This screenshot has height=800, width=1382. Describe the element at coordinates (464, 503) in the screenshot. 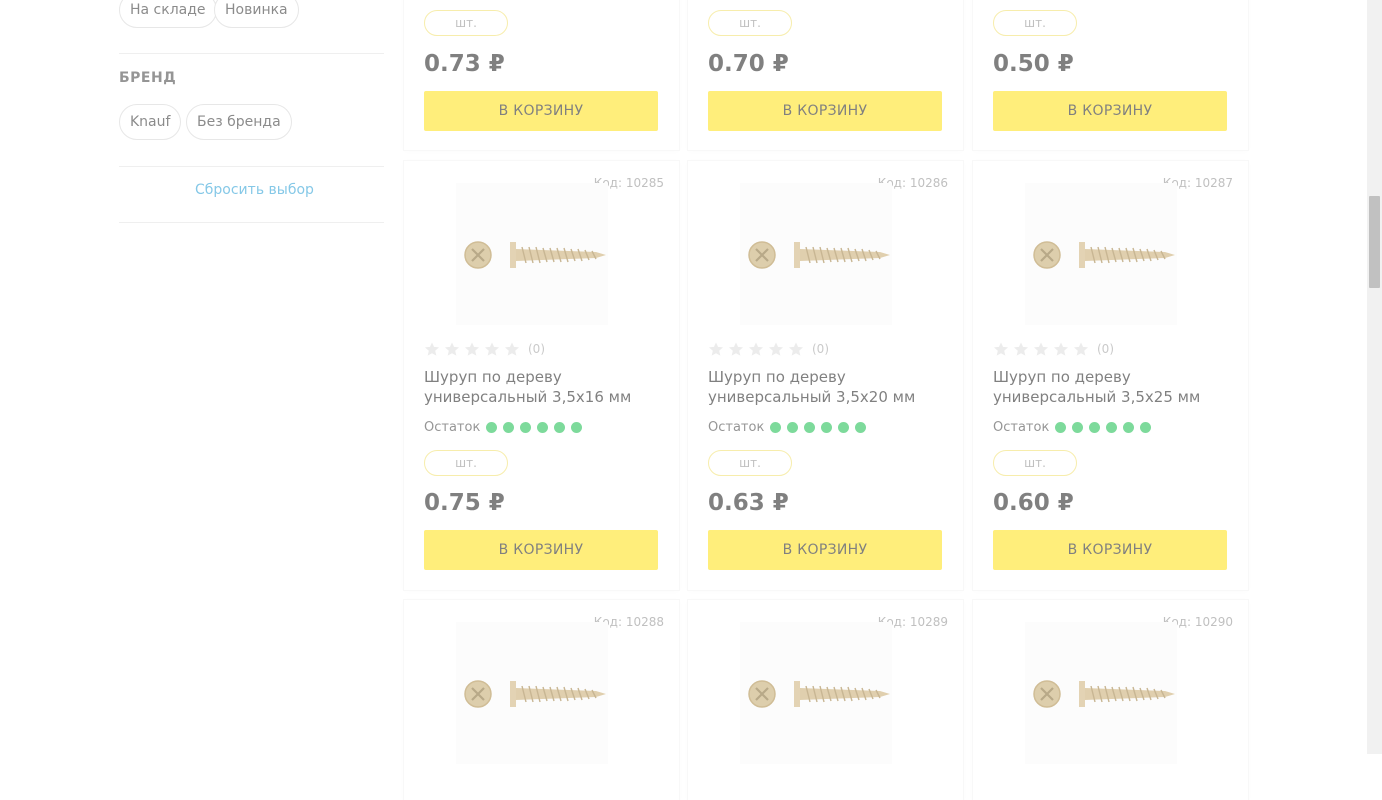

I see `price: 0.75 ₽` at that location.